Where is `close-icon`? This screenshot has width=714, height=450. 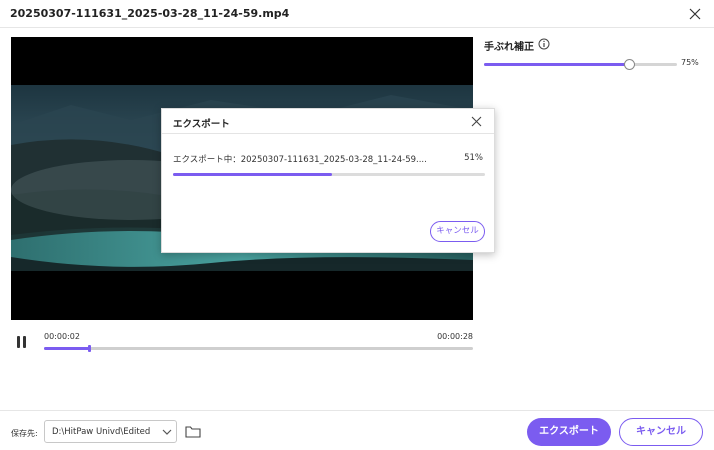
close-icon is located at coordinates (695, 14).